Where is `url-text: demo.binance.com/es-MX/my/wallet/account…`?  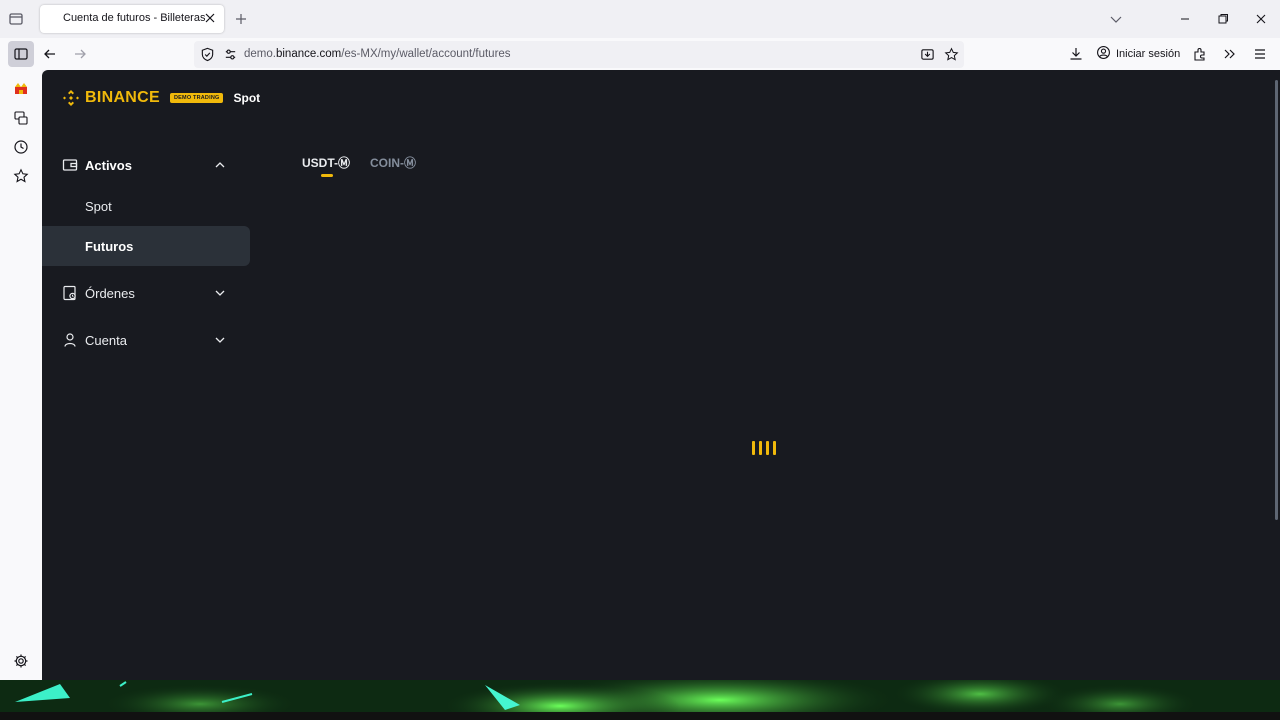
url-text: demo.binance.com/es-MX/my/wallet/account… is located at coordinates (377, 54).